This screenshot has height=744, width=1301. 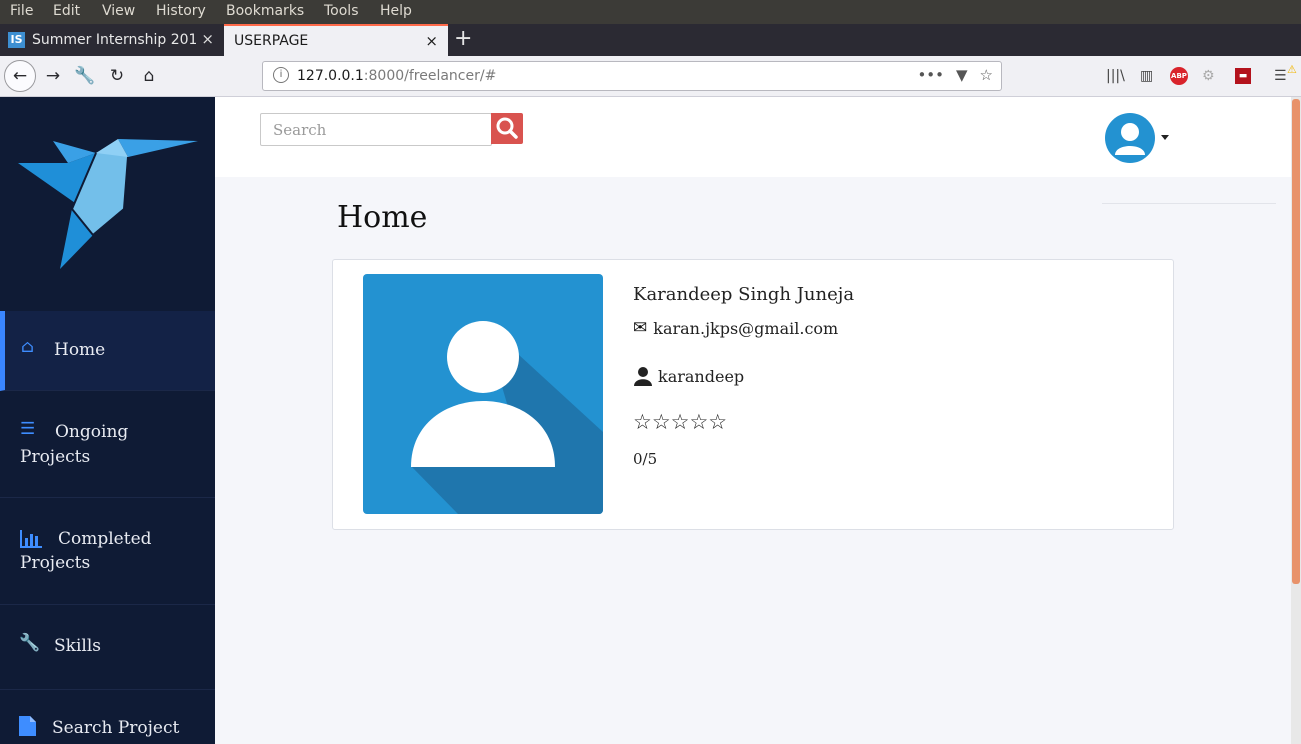 I want to click on profile-name: Karandeep Singh Juneja, so click(x=744, y=294).